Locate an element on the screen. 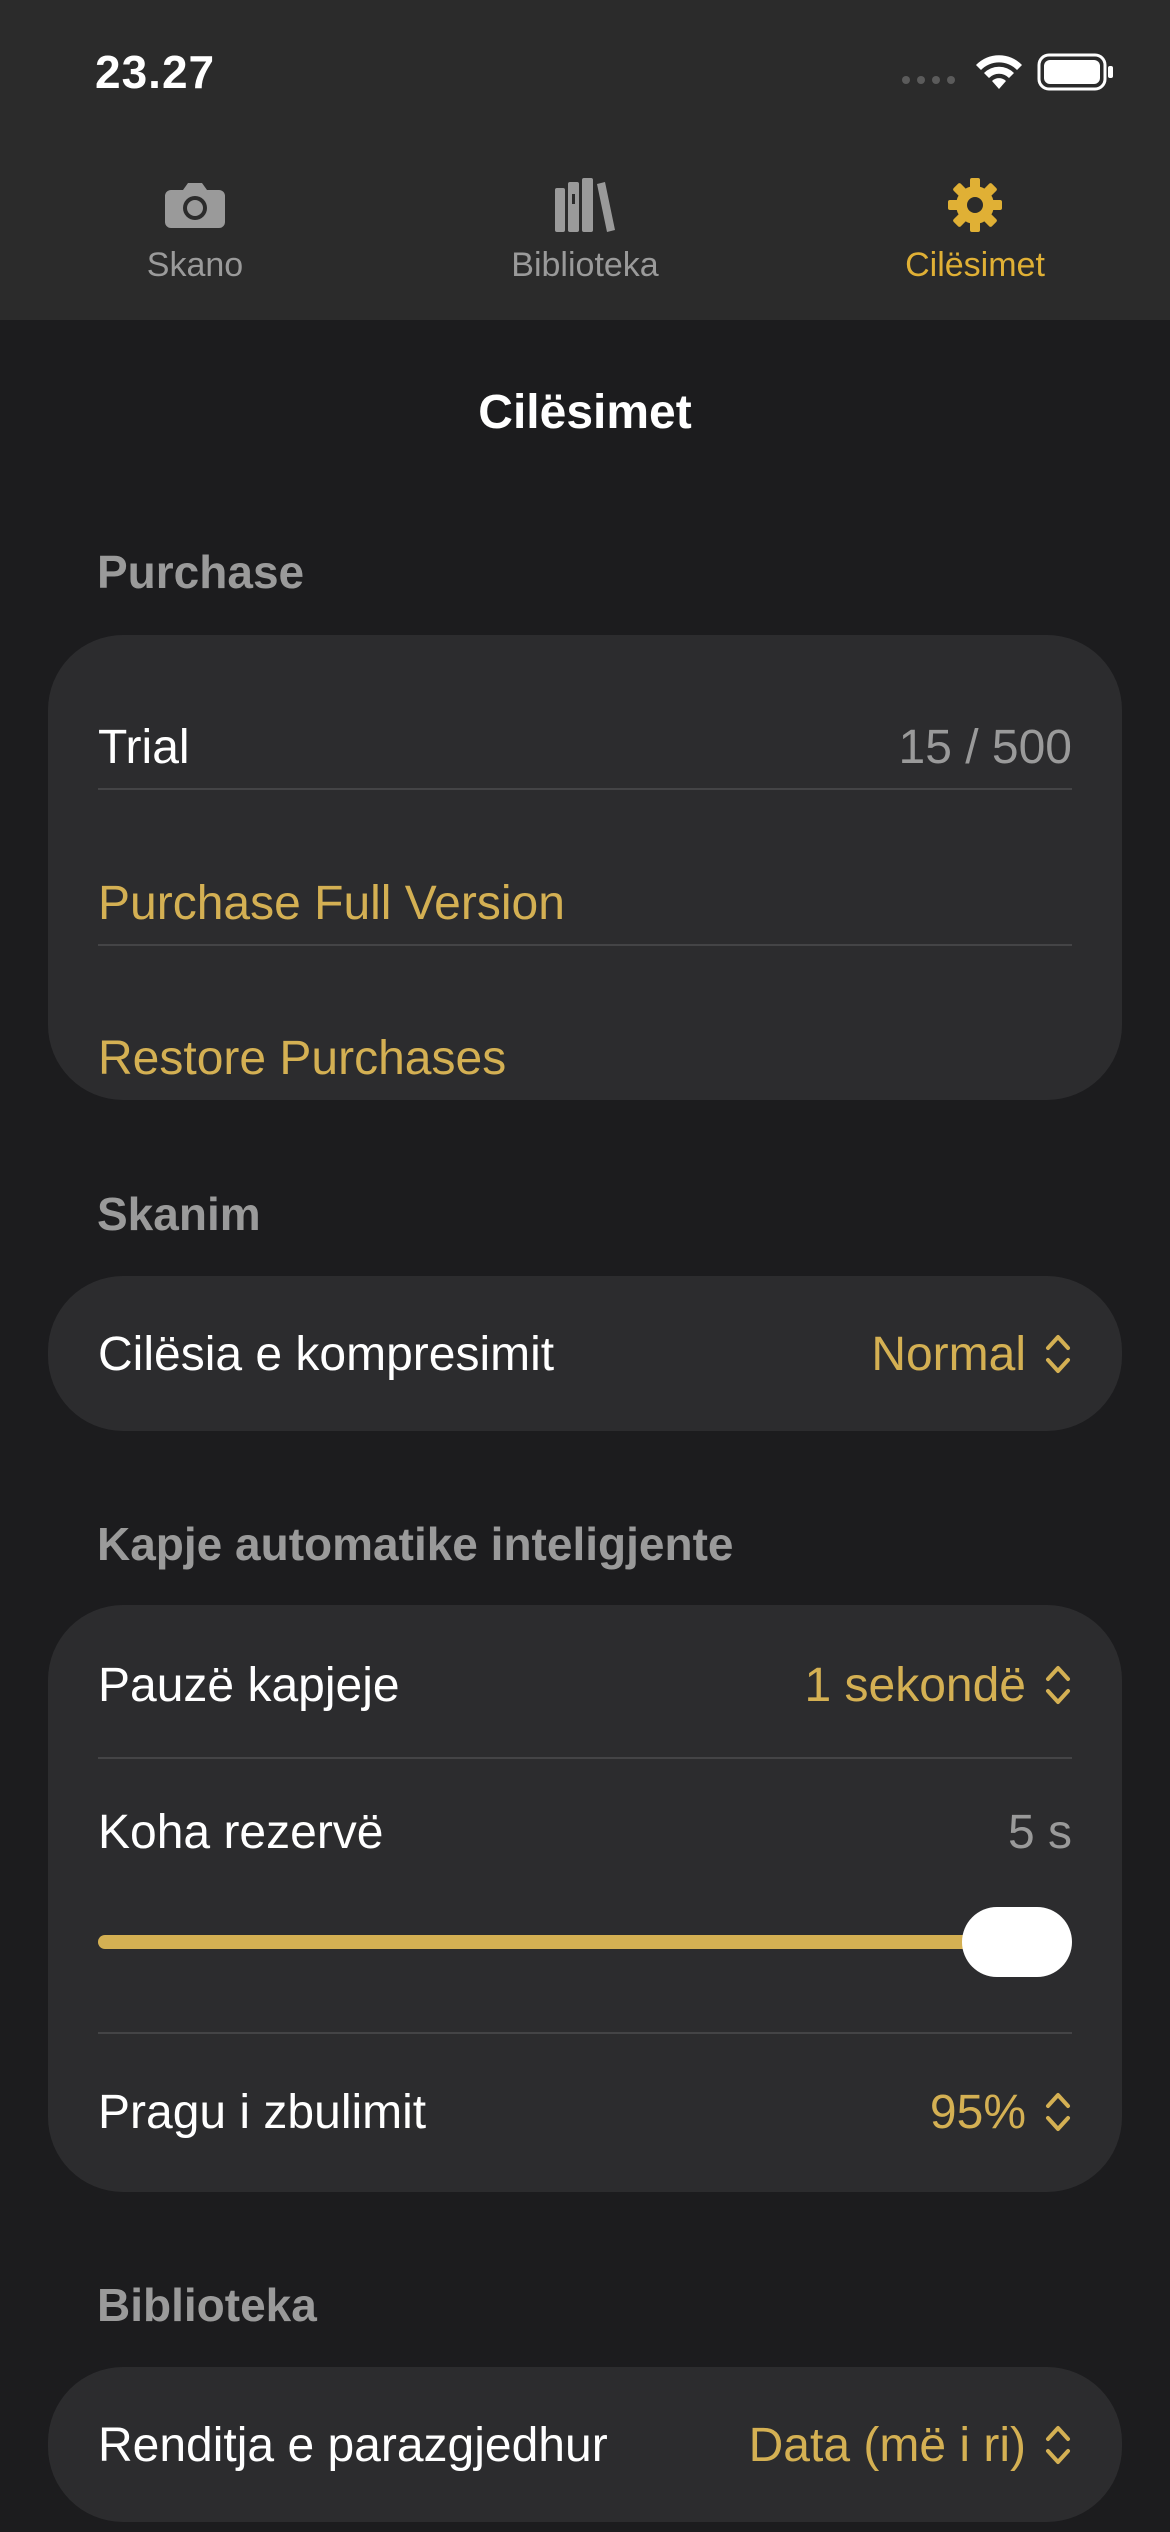 Image resolution: width=1170 pixels, height=2532 pixels. default-sort-row: Renditja e parazgjedhur Data (më i ri) is located at coordinates (585, 2445).